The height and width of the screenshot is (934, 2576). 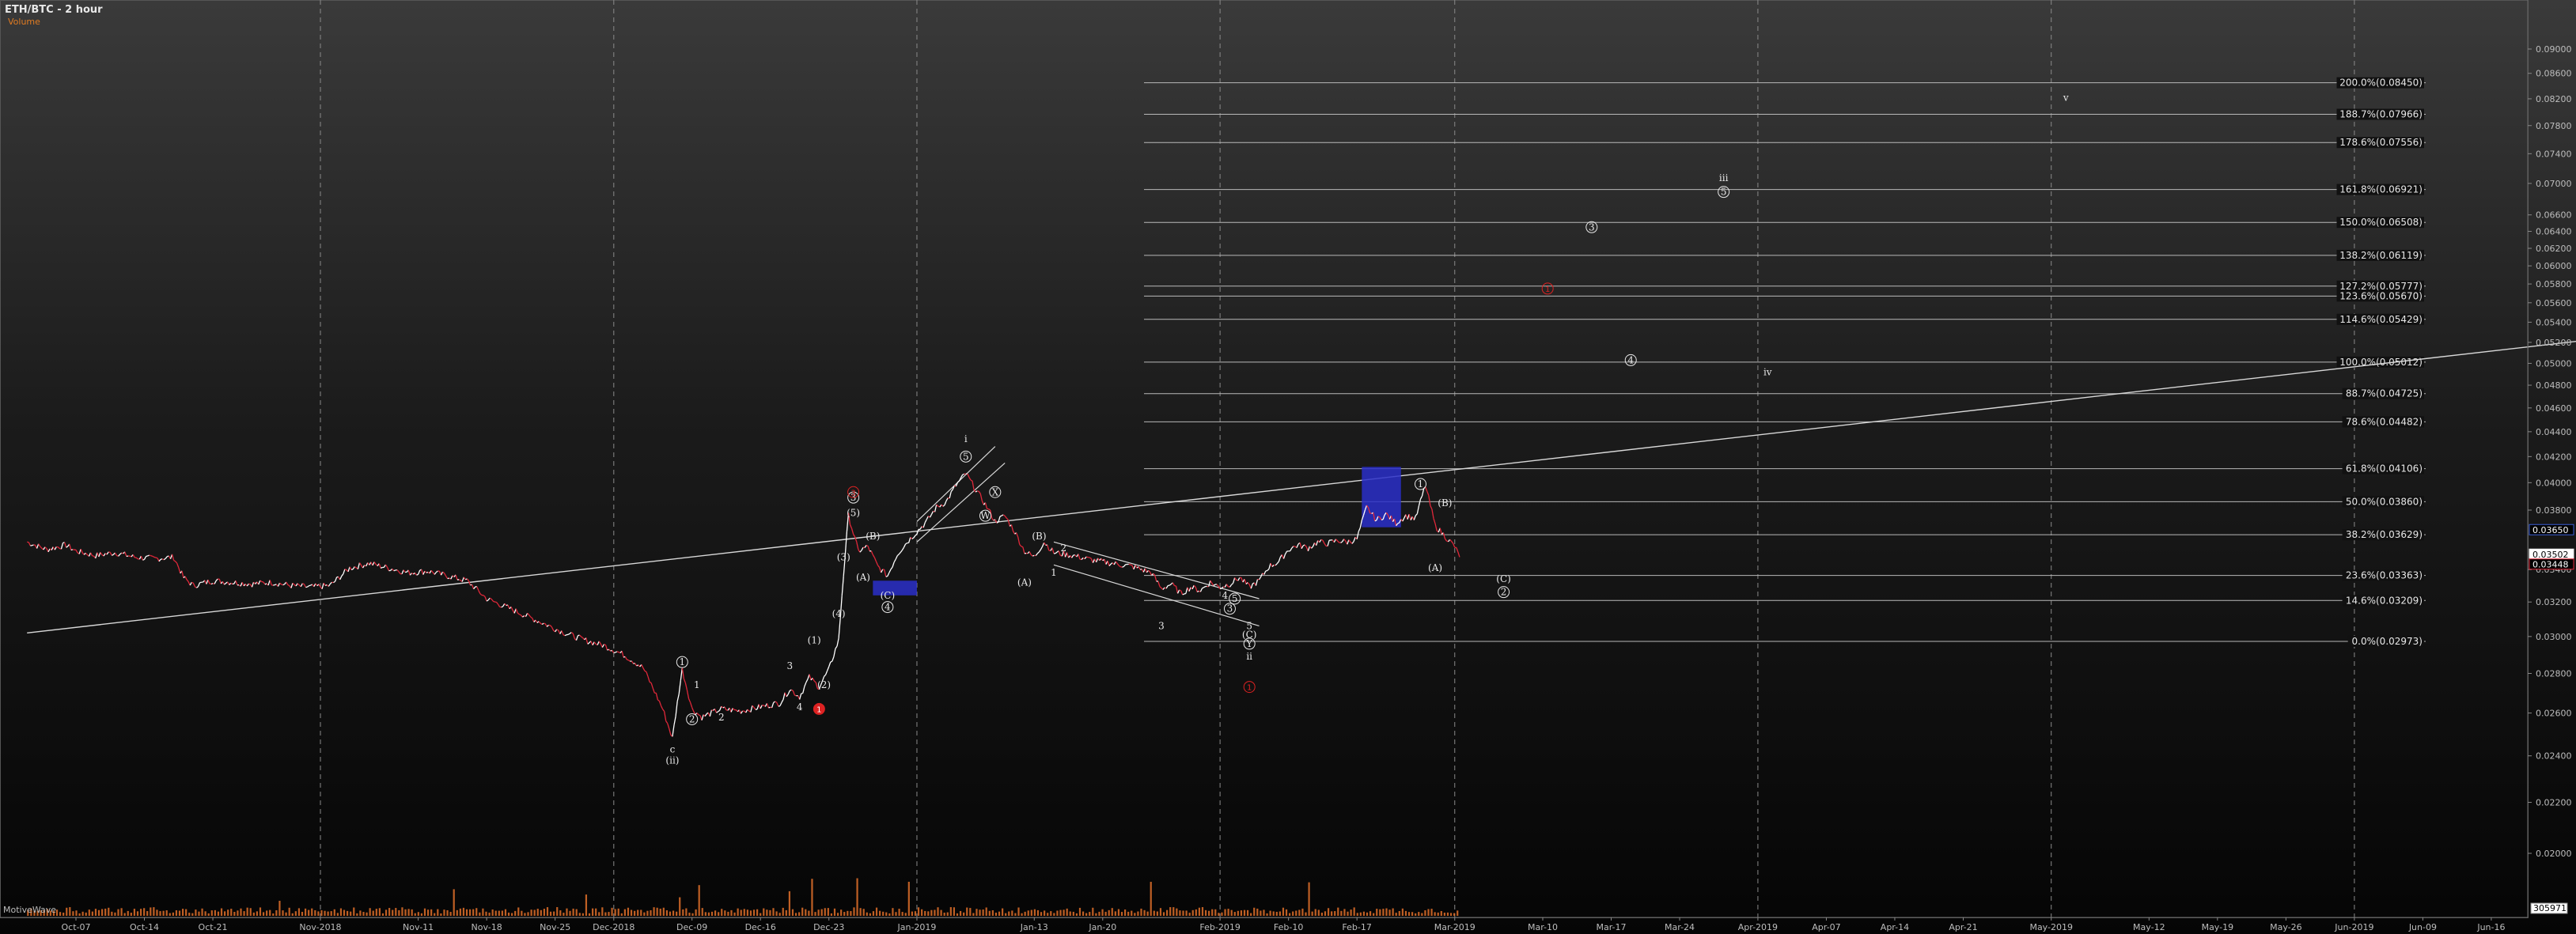 I want to click on wave-label: 2, so click(x=692, y=718).